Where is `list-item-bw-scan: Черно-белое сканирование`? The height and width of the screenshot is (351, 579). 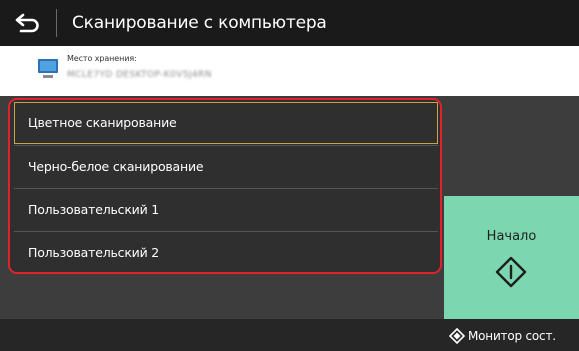
list-item-bw-scan: Черно-белое сканирование is located at coordinates (226, 167).